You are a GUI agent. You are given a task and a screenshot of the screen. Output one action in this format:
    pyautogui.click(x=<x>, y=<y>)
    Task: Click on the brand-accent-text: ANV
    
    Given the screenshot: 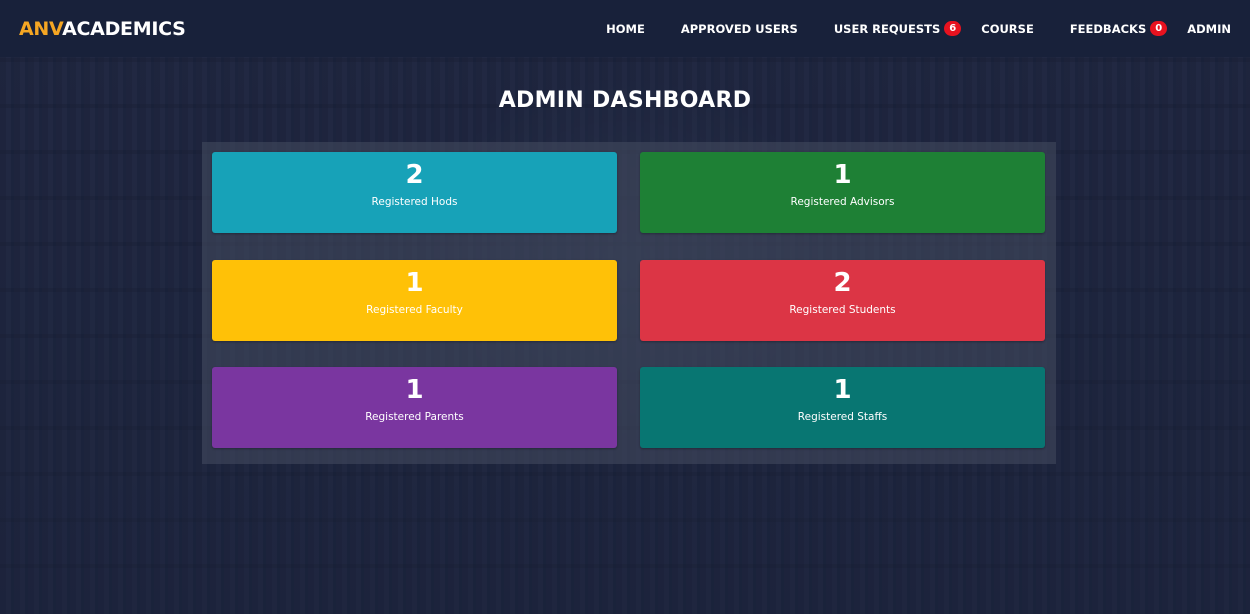 What is the action you would take?
    pyautogui.click(x=41, y=28)
    